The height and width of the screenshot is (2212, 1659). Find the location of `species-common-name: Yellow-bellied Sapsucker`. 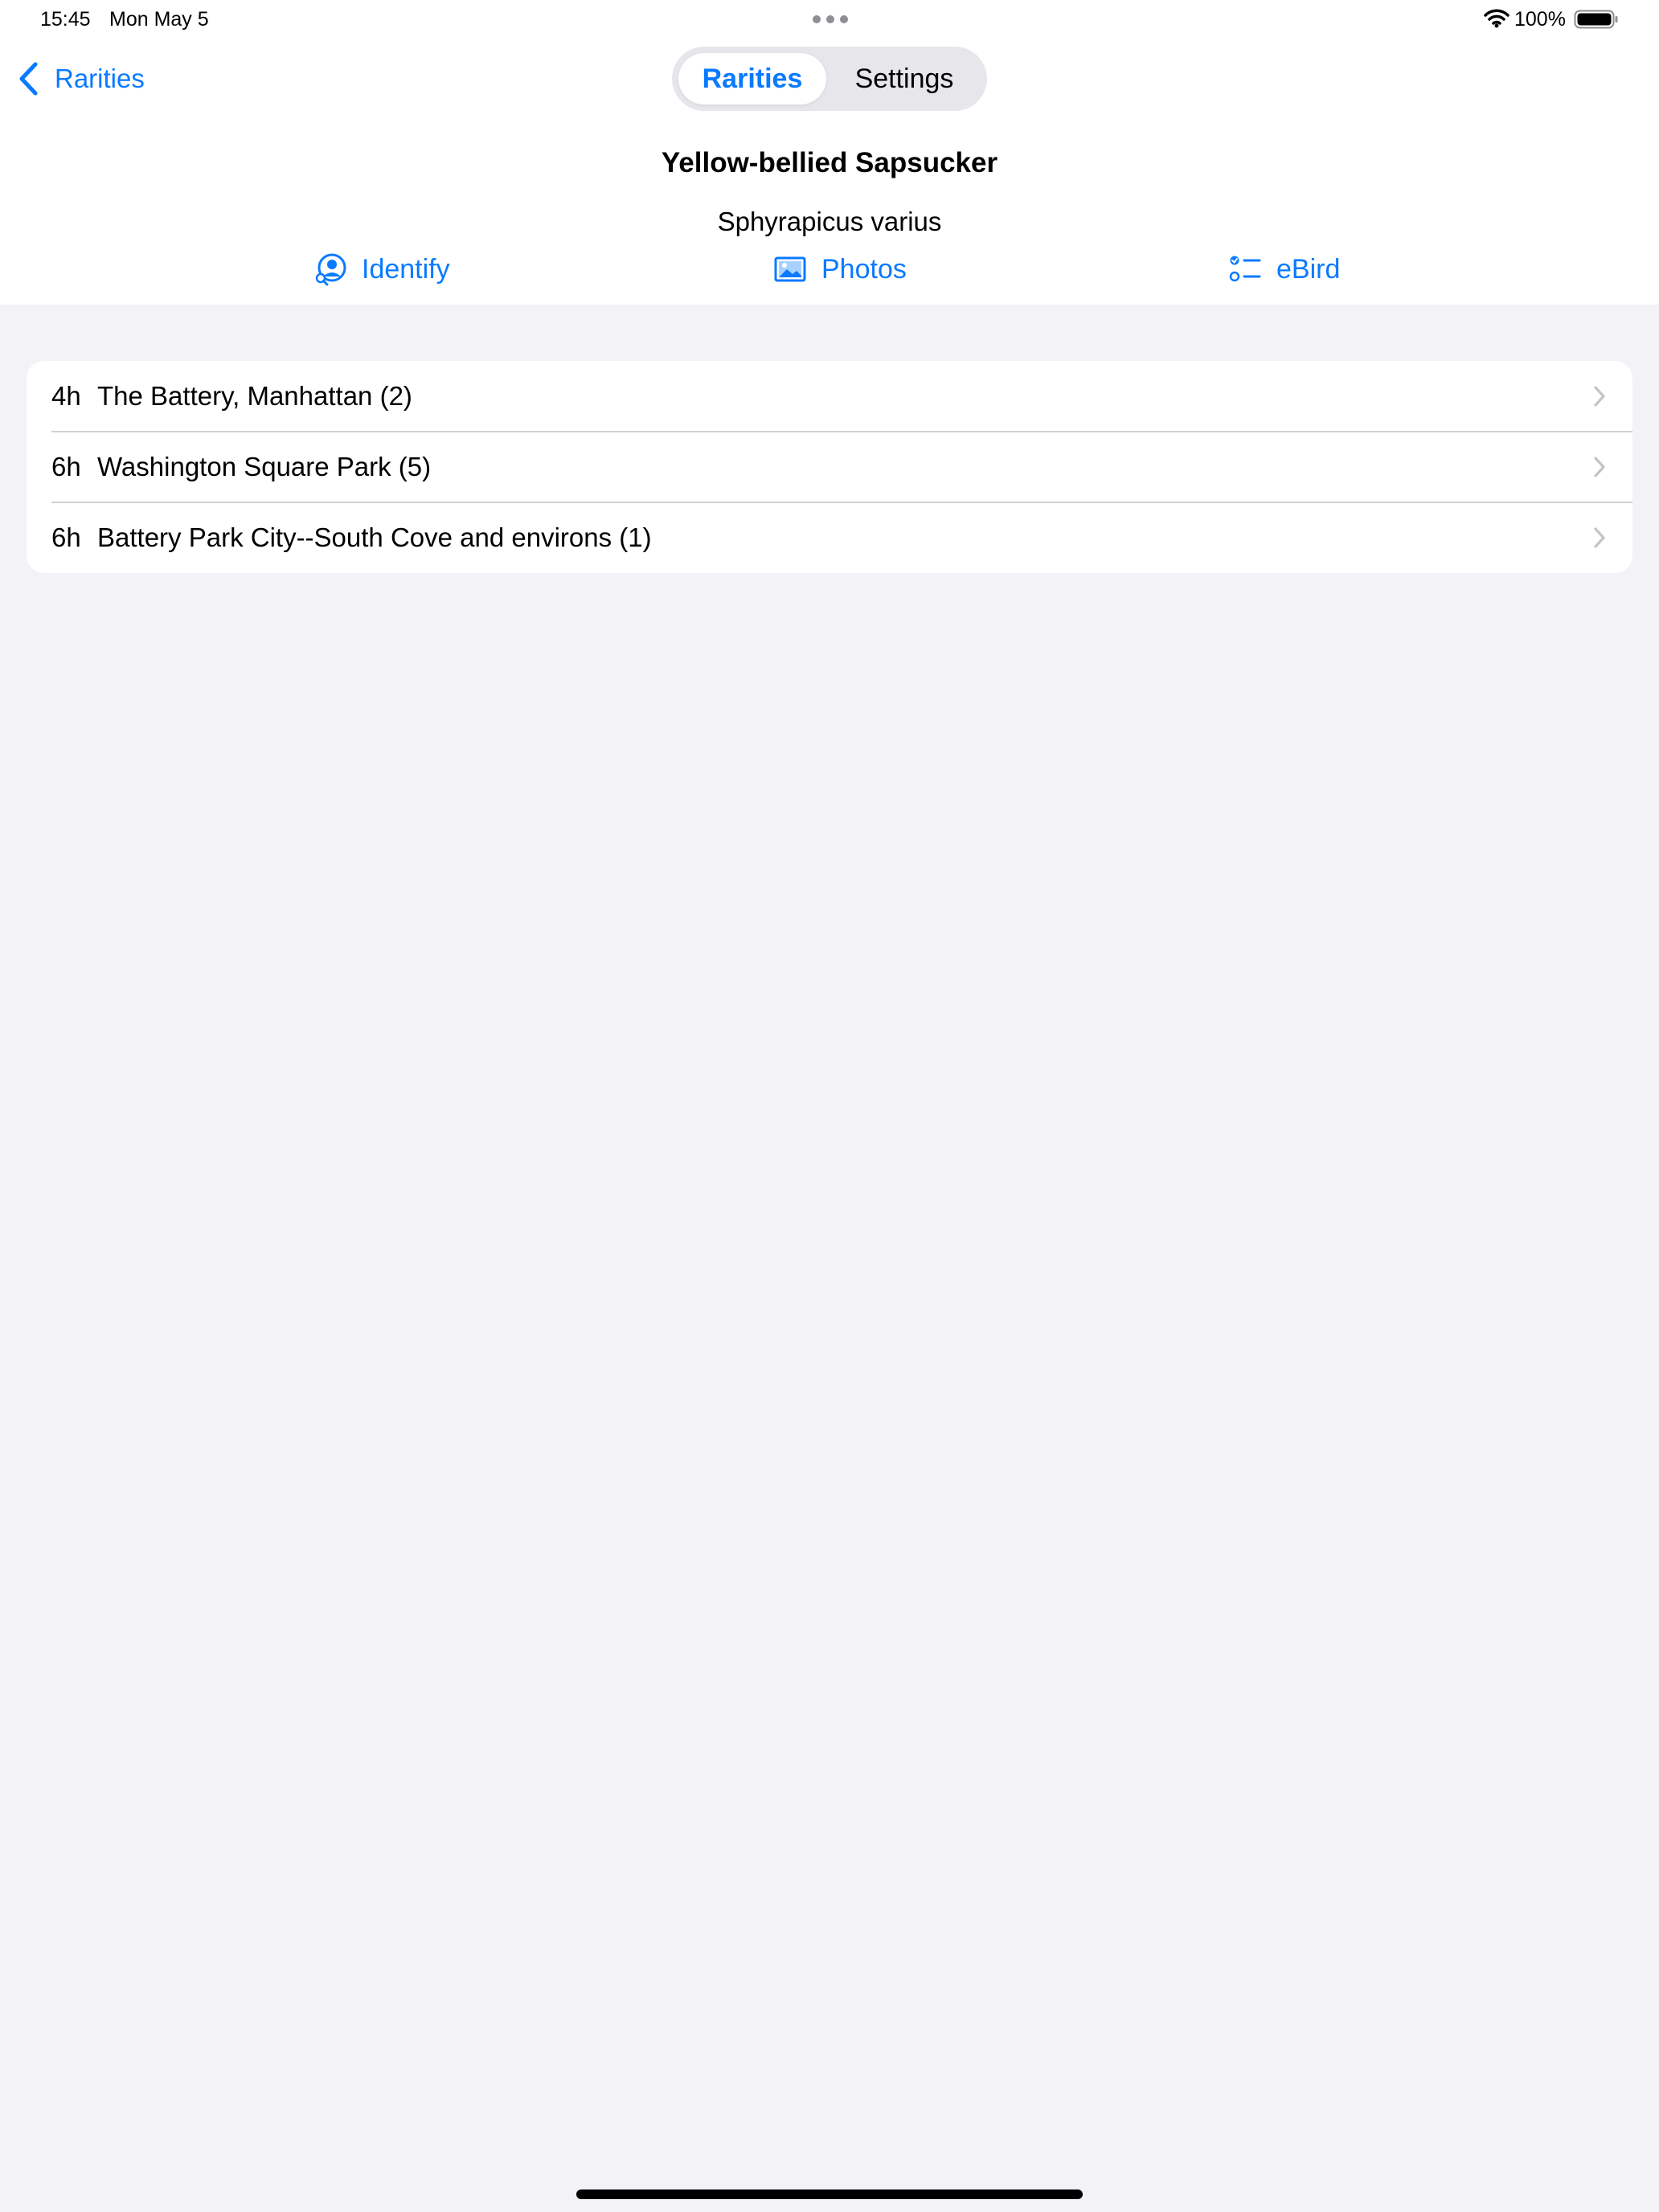

species-common-name: Yellow-bellied Sapsucker is located at coordinates (829, 162).